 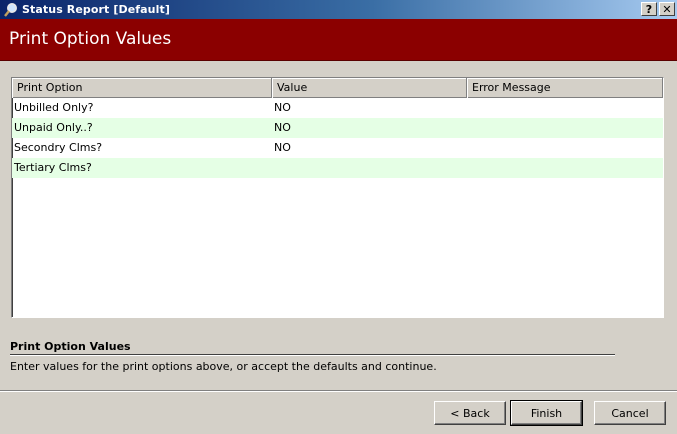 What do you see at coordinates (338, 9) in the screenshot?
I see `title-bar: Status Report [Default] ? ✕` at bounding box center [338, 9].